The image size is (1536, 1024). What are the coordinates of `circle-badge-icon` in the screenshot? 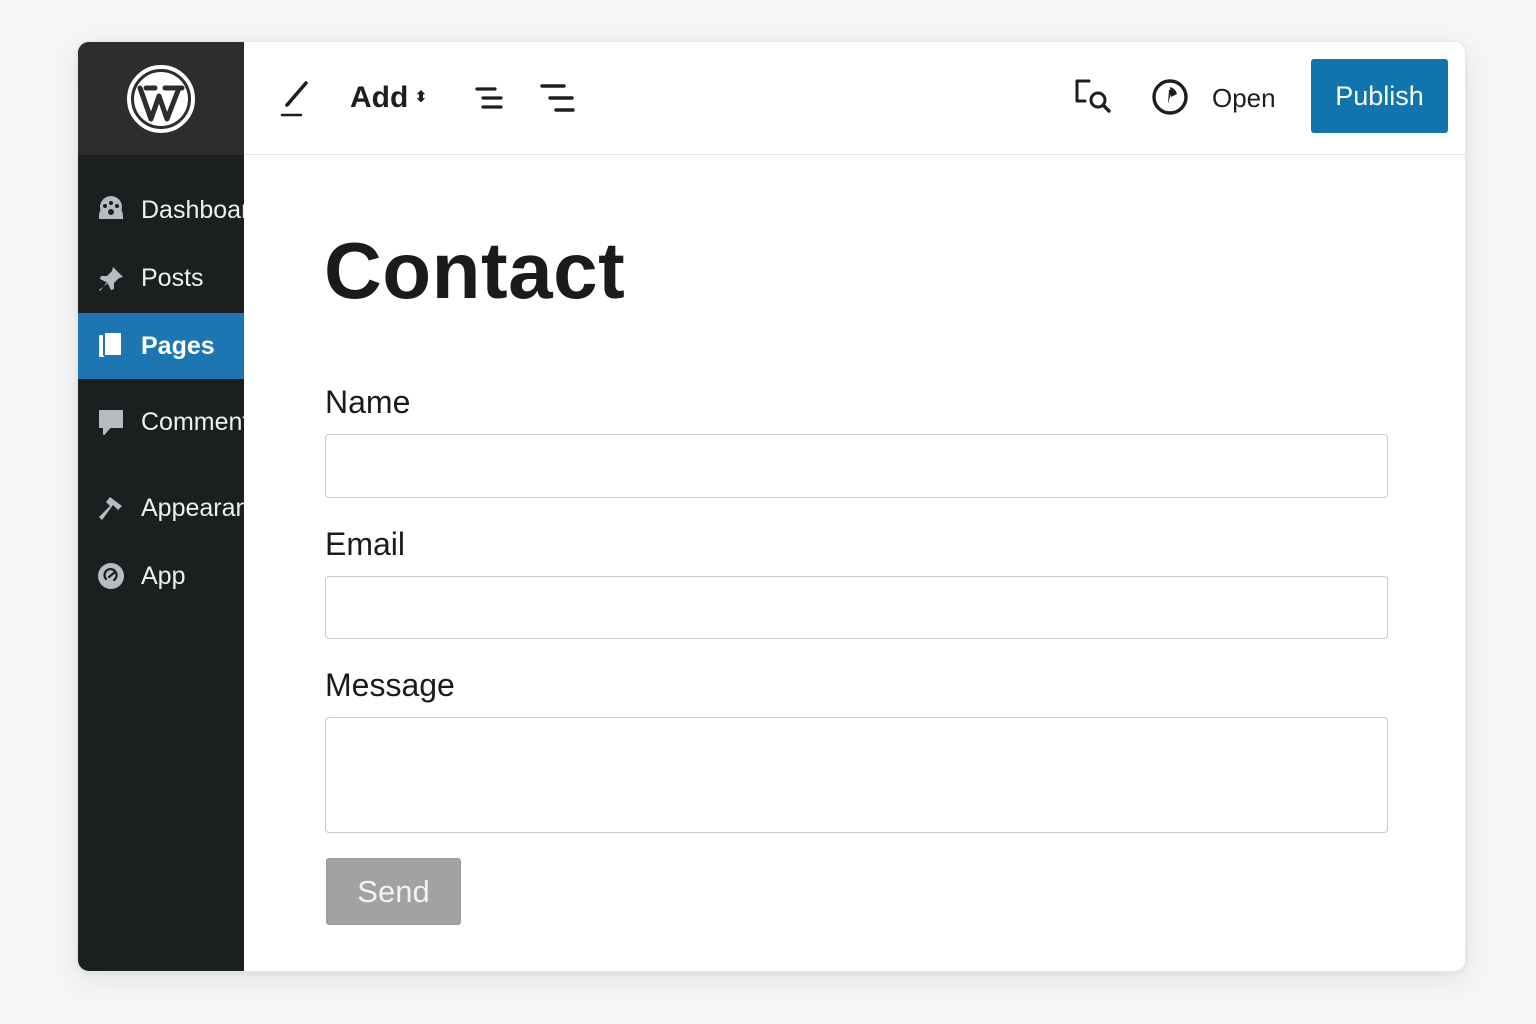 It's located at (1170, 97).